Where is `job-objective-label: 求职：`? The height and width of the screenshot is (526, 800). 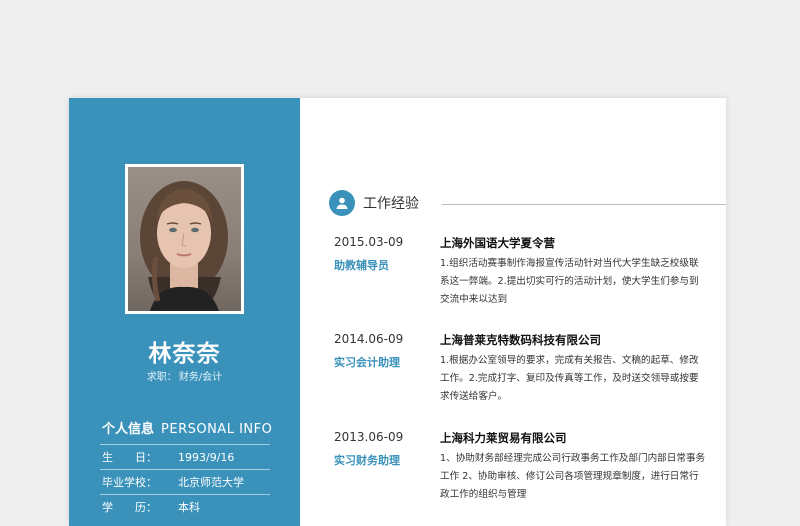
job-objective-label: 求职： is located at coordinates (161, 377).